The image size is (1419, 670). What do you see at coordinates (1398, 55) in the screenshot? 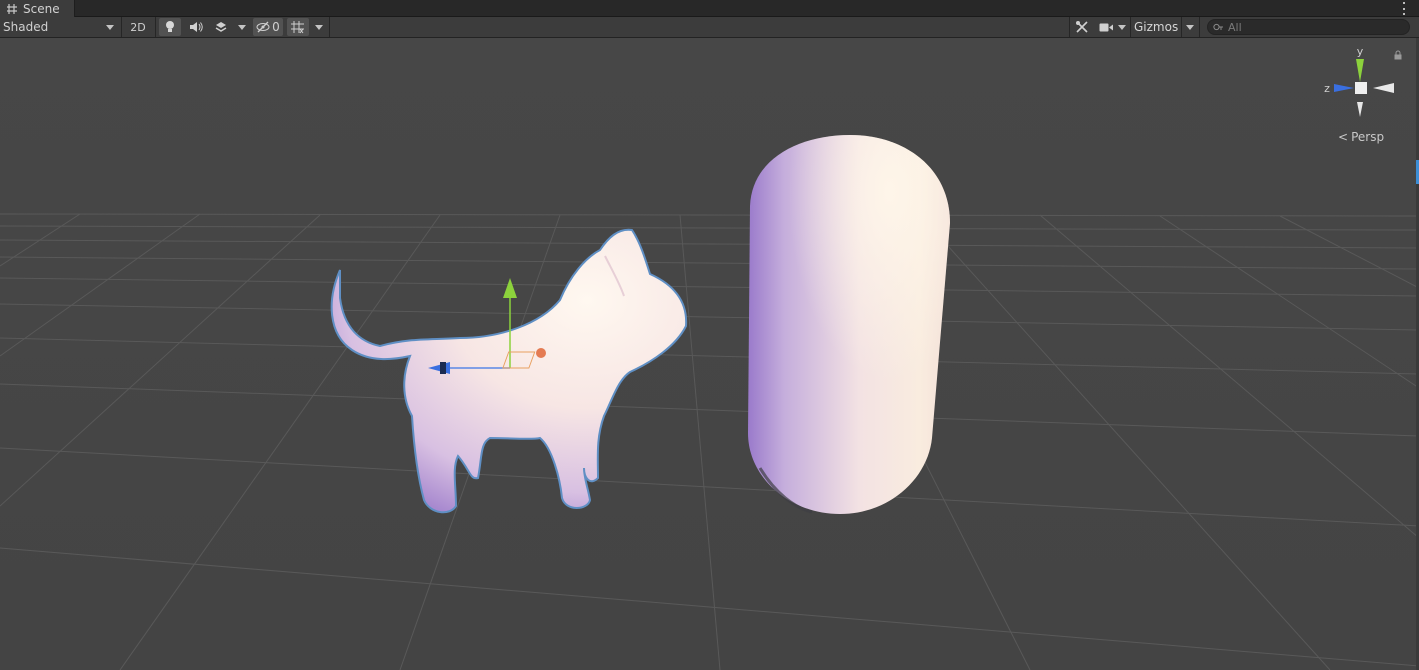
I see `lock-icon` at bounding box center [1398, 55].